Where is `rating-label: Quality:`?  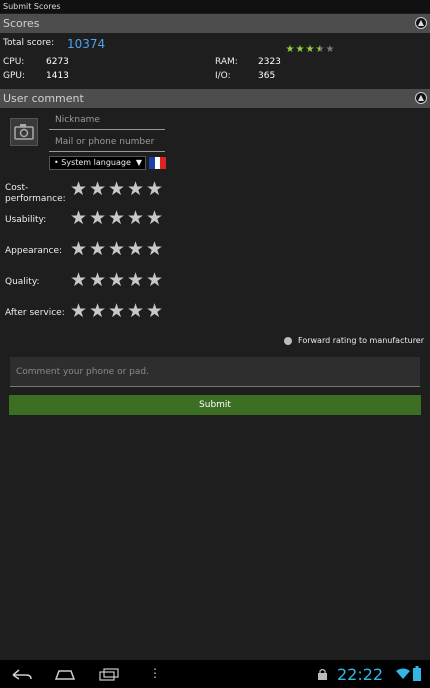
rating-label: Quality: is located at coordinates (22, 282).